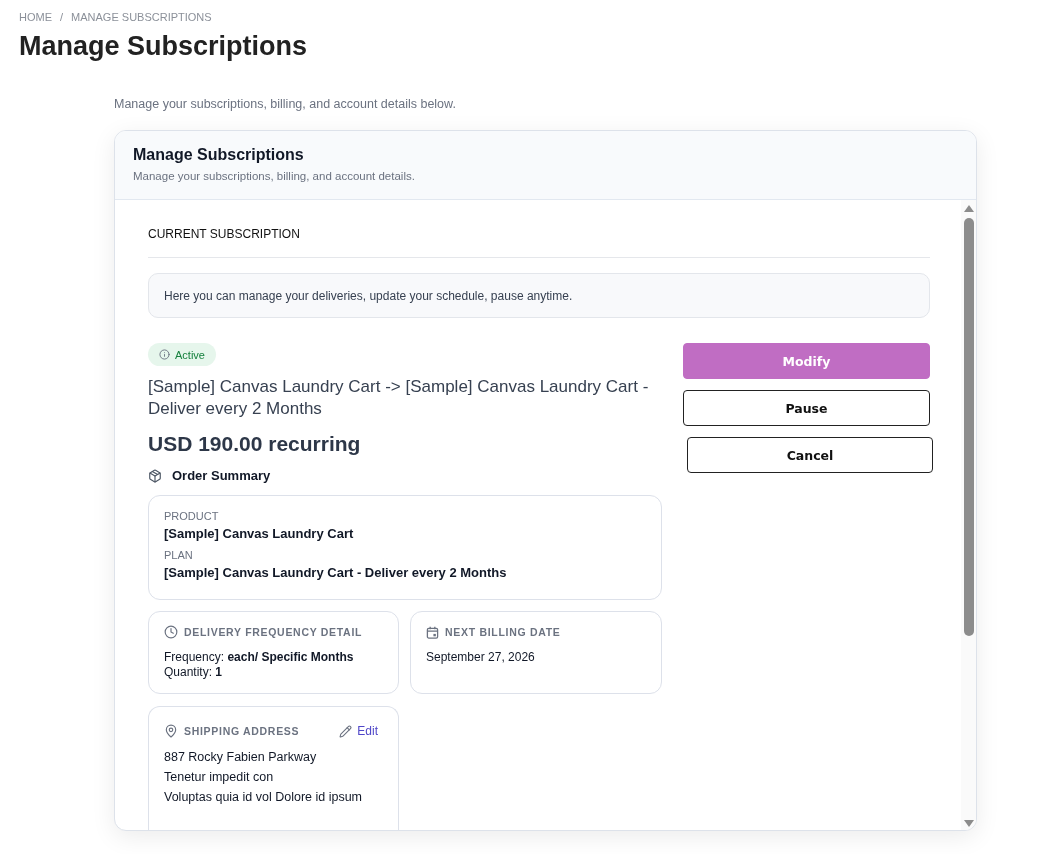 The image size is (1042, 854). What do you see at coordinates (335, 573) in the screenshot?
I see `field-value: [Sample] Canvas Laundry Cart - Deliver every 2 Months` at bounding box center [335, 573].